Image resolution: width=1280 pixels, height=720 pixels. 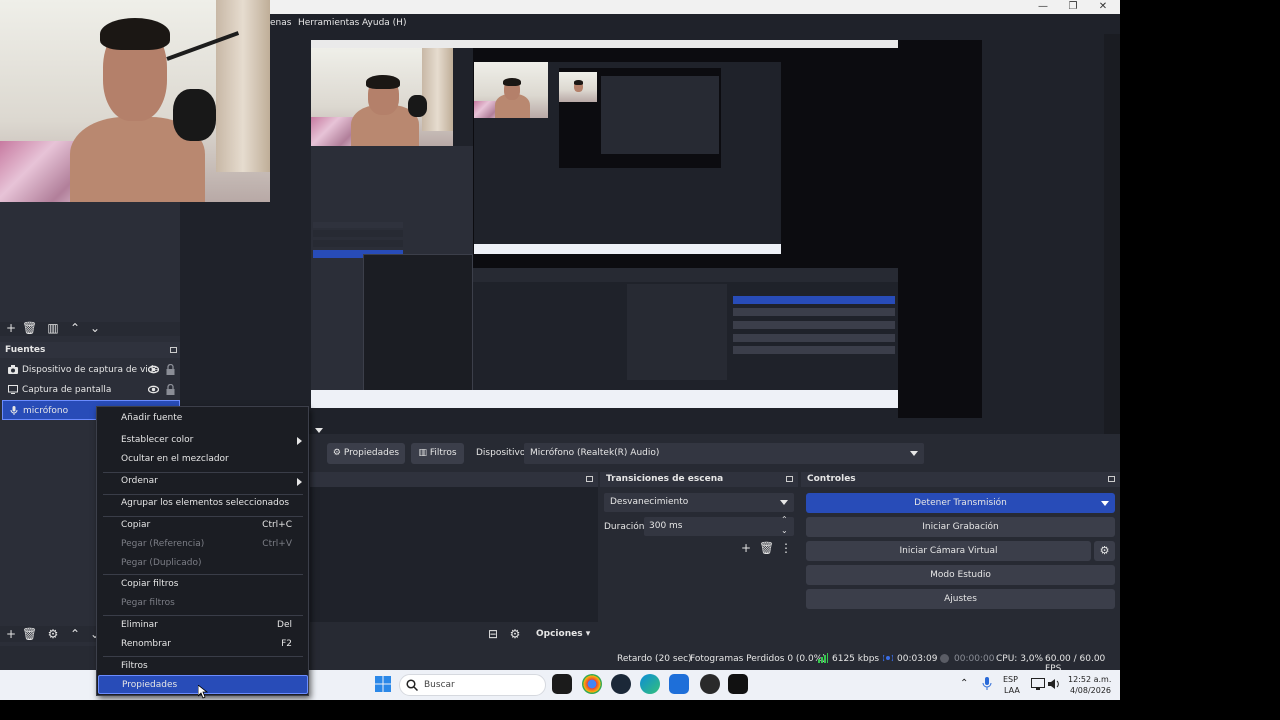 What do you see at coordinates (960, 575) in the screenshot?
I see `studio-mode-button: Modo Estudio` at bounding box center [960, 575].